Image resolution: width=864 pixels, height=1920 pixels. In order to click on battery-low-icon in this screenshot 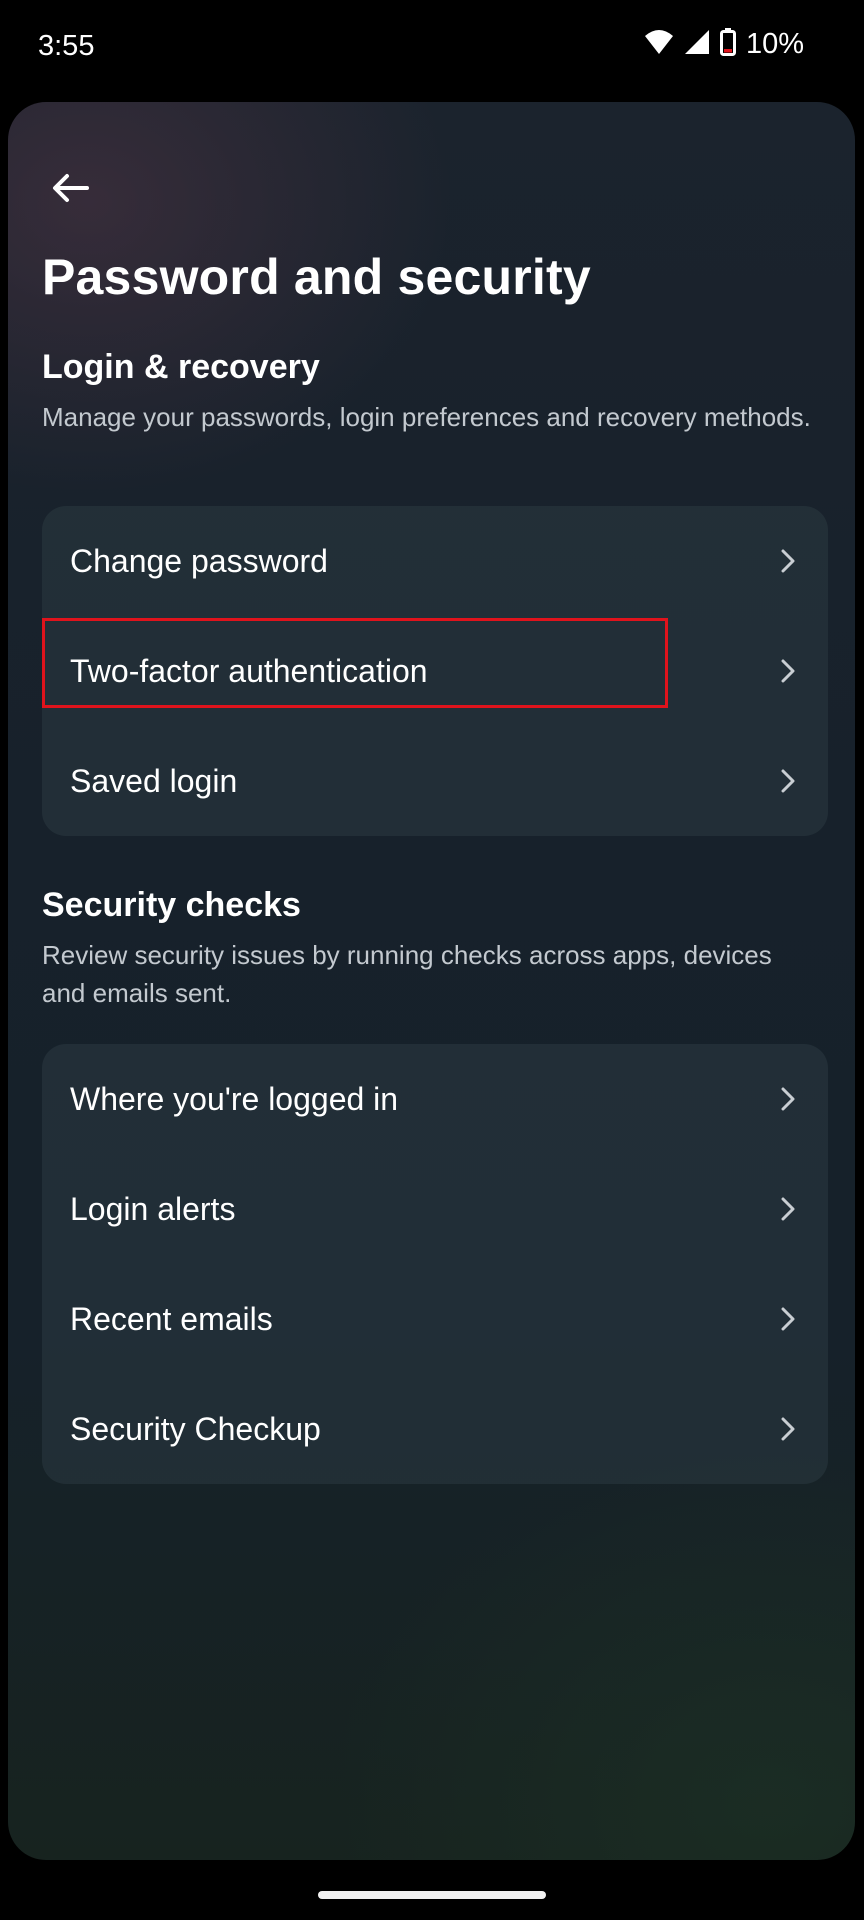, I will do `click(727, 44)`.